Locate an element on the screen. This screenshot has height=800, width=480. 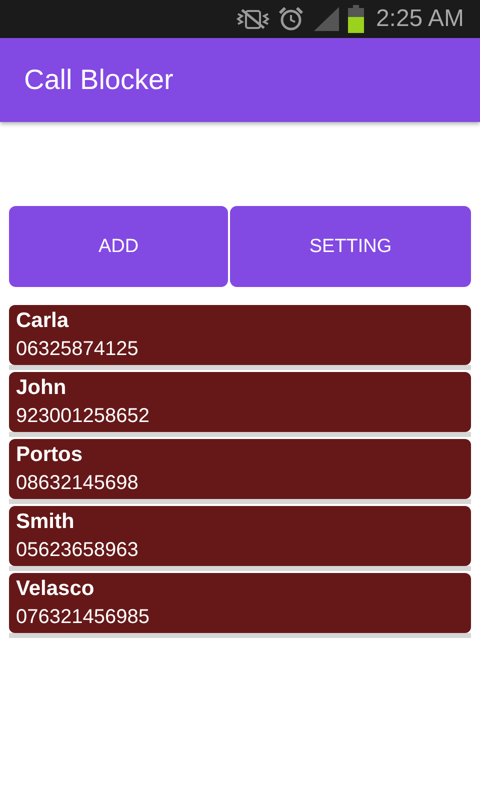
contact-number: 06325874125 is located at coordinates (77, 349).